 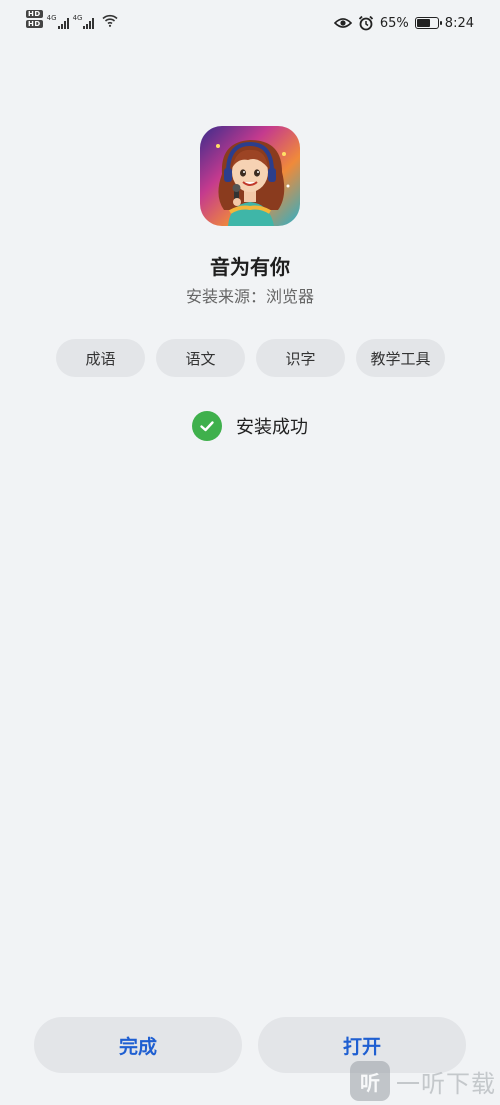 I want to click on watermark-logo-icon: 听, so click(x=370, y=1081).